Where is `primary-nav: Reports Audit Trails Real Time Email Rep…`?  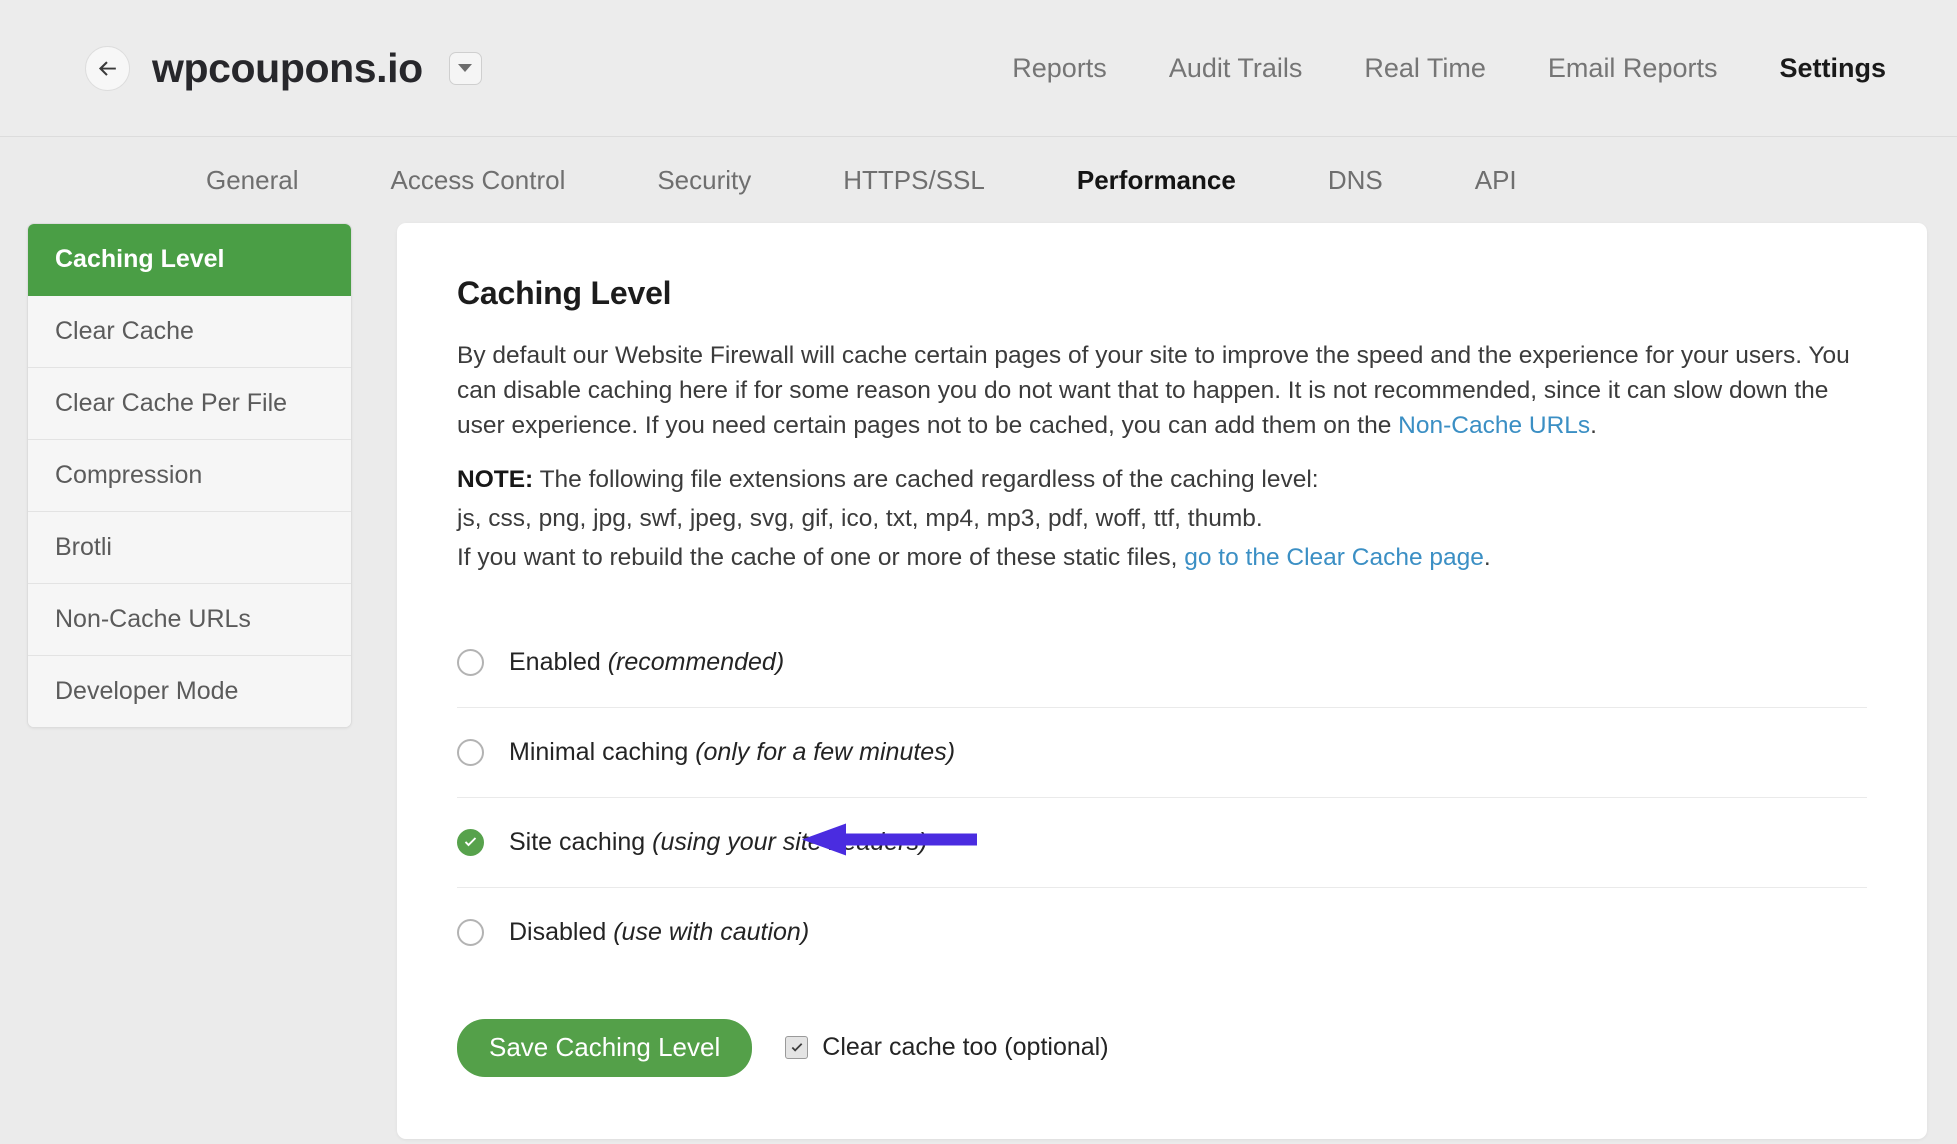
primary-nav: Reports Audit Trails Real Time Email Rep… is located at coordinates (1449, 68).